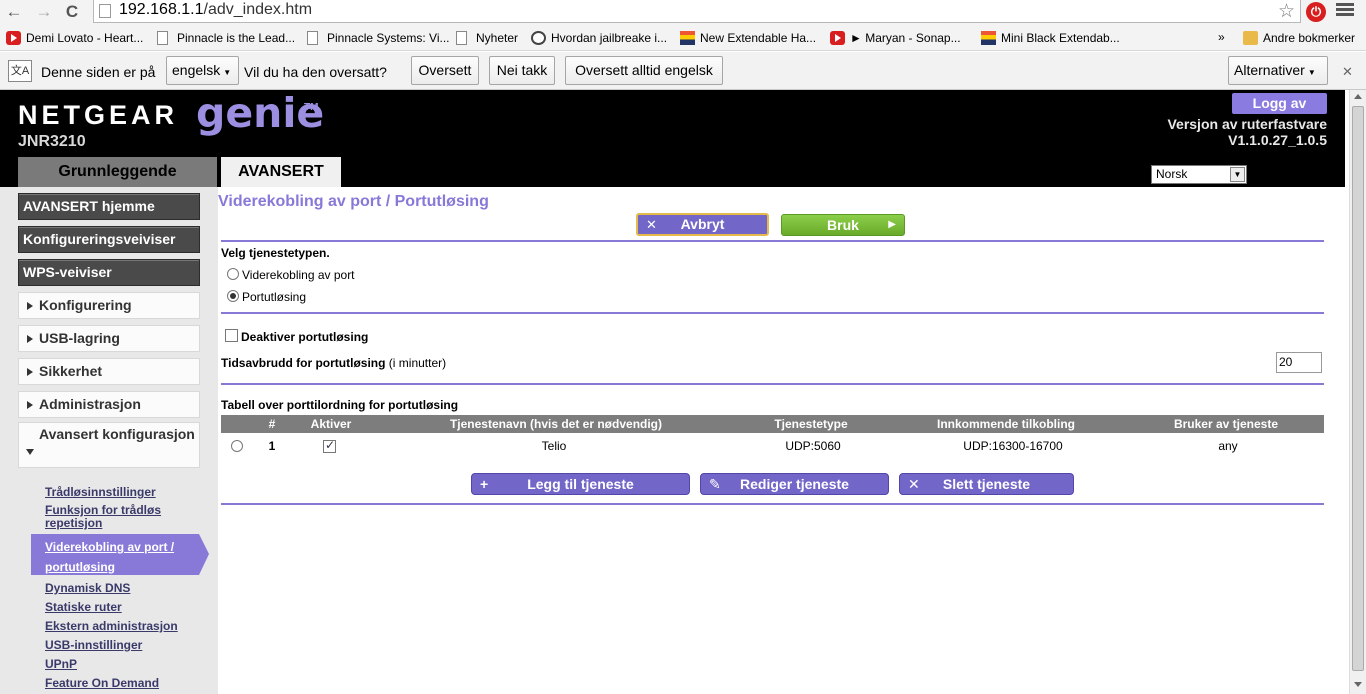 The image size is (1366, 694). I want to click on other-bookmarks: Andre bokmerker, so click(1299, 38).